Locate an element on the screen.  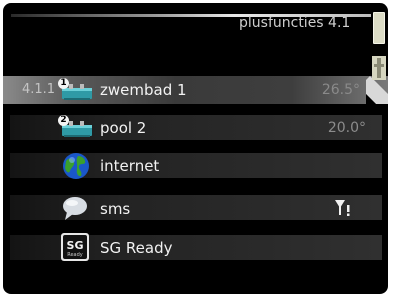
pool-number-badge: 2 is located at coordinates (63, 120).